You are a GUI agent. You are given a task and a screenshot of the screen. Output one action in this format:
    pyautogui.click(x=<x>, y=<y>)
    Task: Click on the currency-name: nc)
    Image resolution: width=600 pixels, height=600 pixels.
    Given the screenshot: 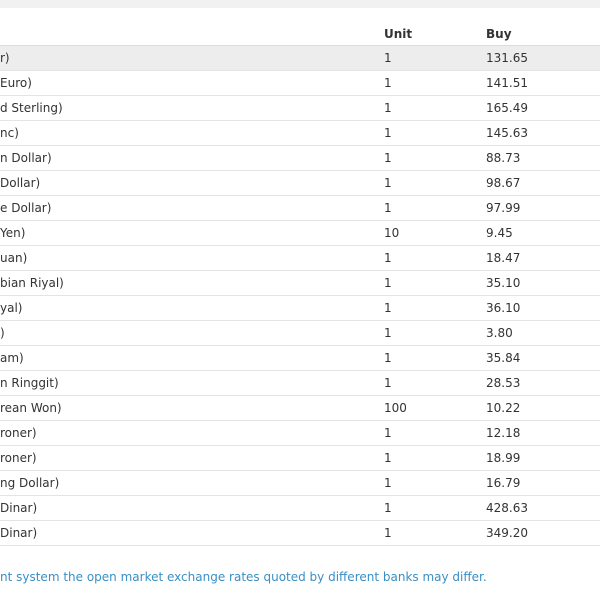 What is the action you would take?
    pyautogui.click(x=9, y=133)
    